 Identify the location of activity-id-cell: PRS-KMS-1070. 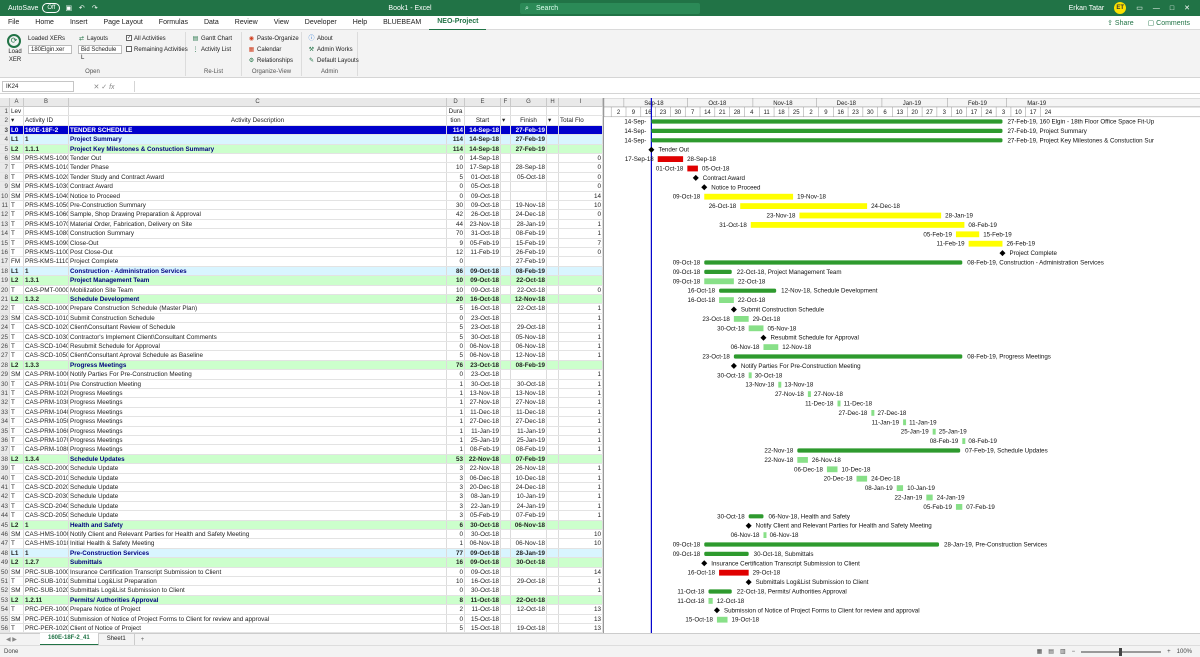
(46, 224).